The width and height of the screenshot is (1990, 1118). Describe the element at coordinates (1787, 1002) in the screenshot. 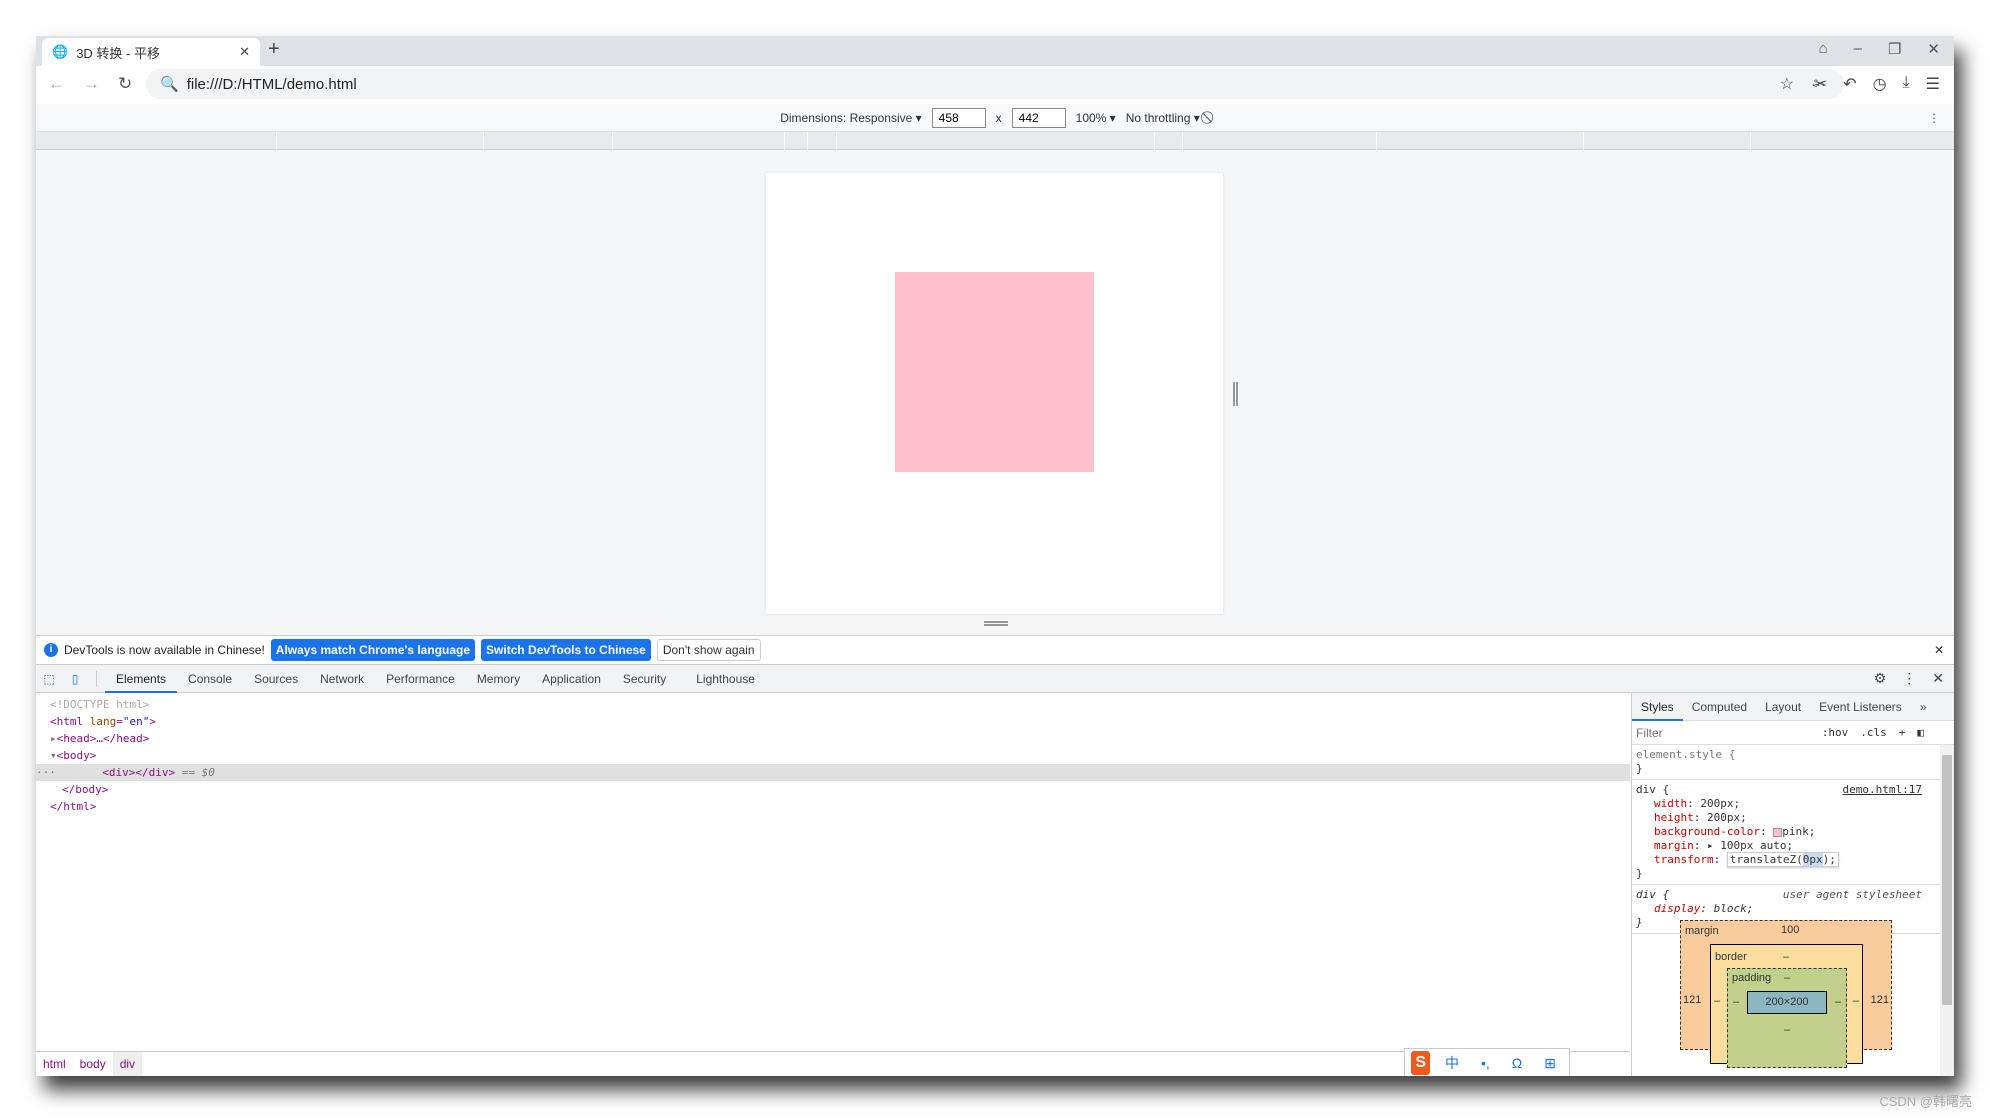

I see `content-box: 200×200` at that location.